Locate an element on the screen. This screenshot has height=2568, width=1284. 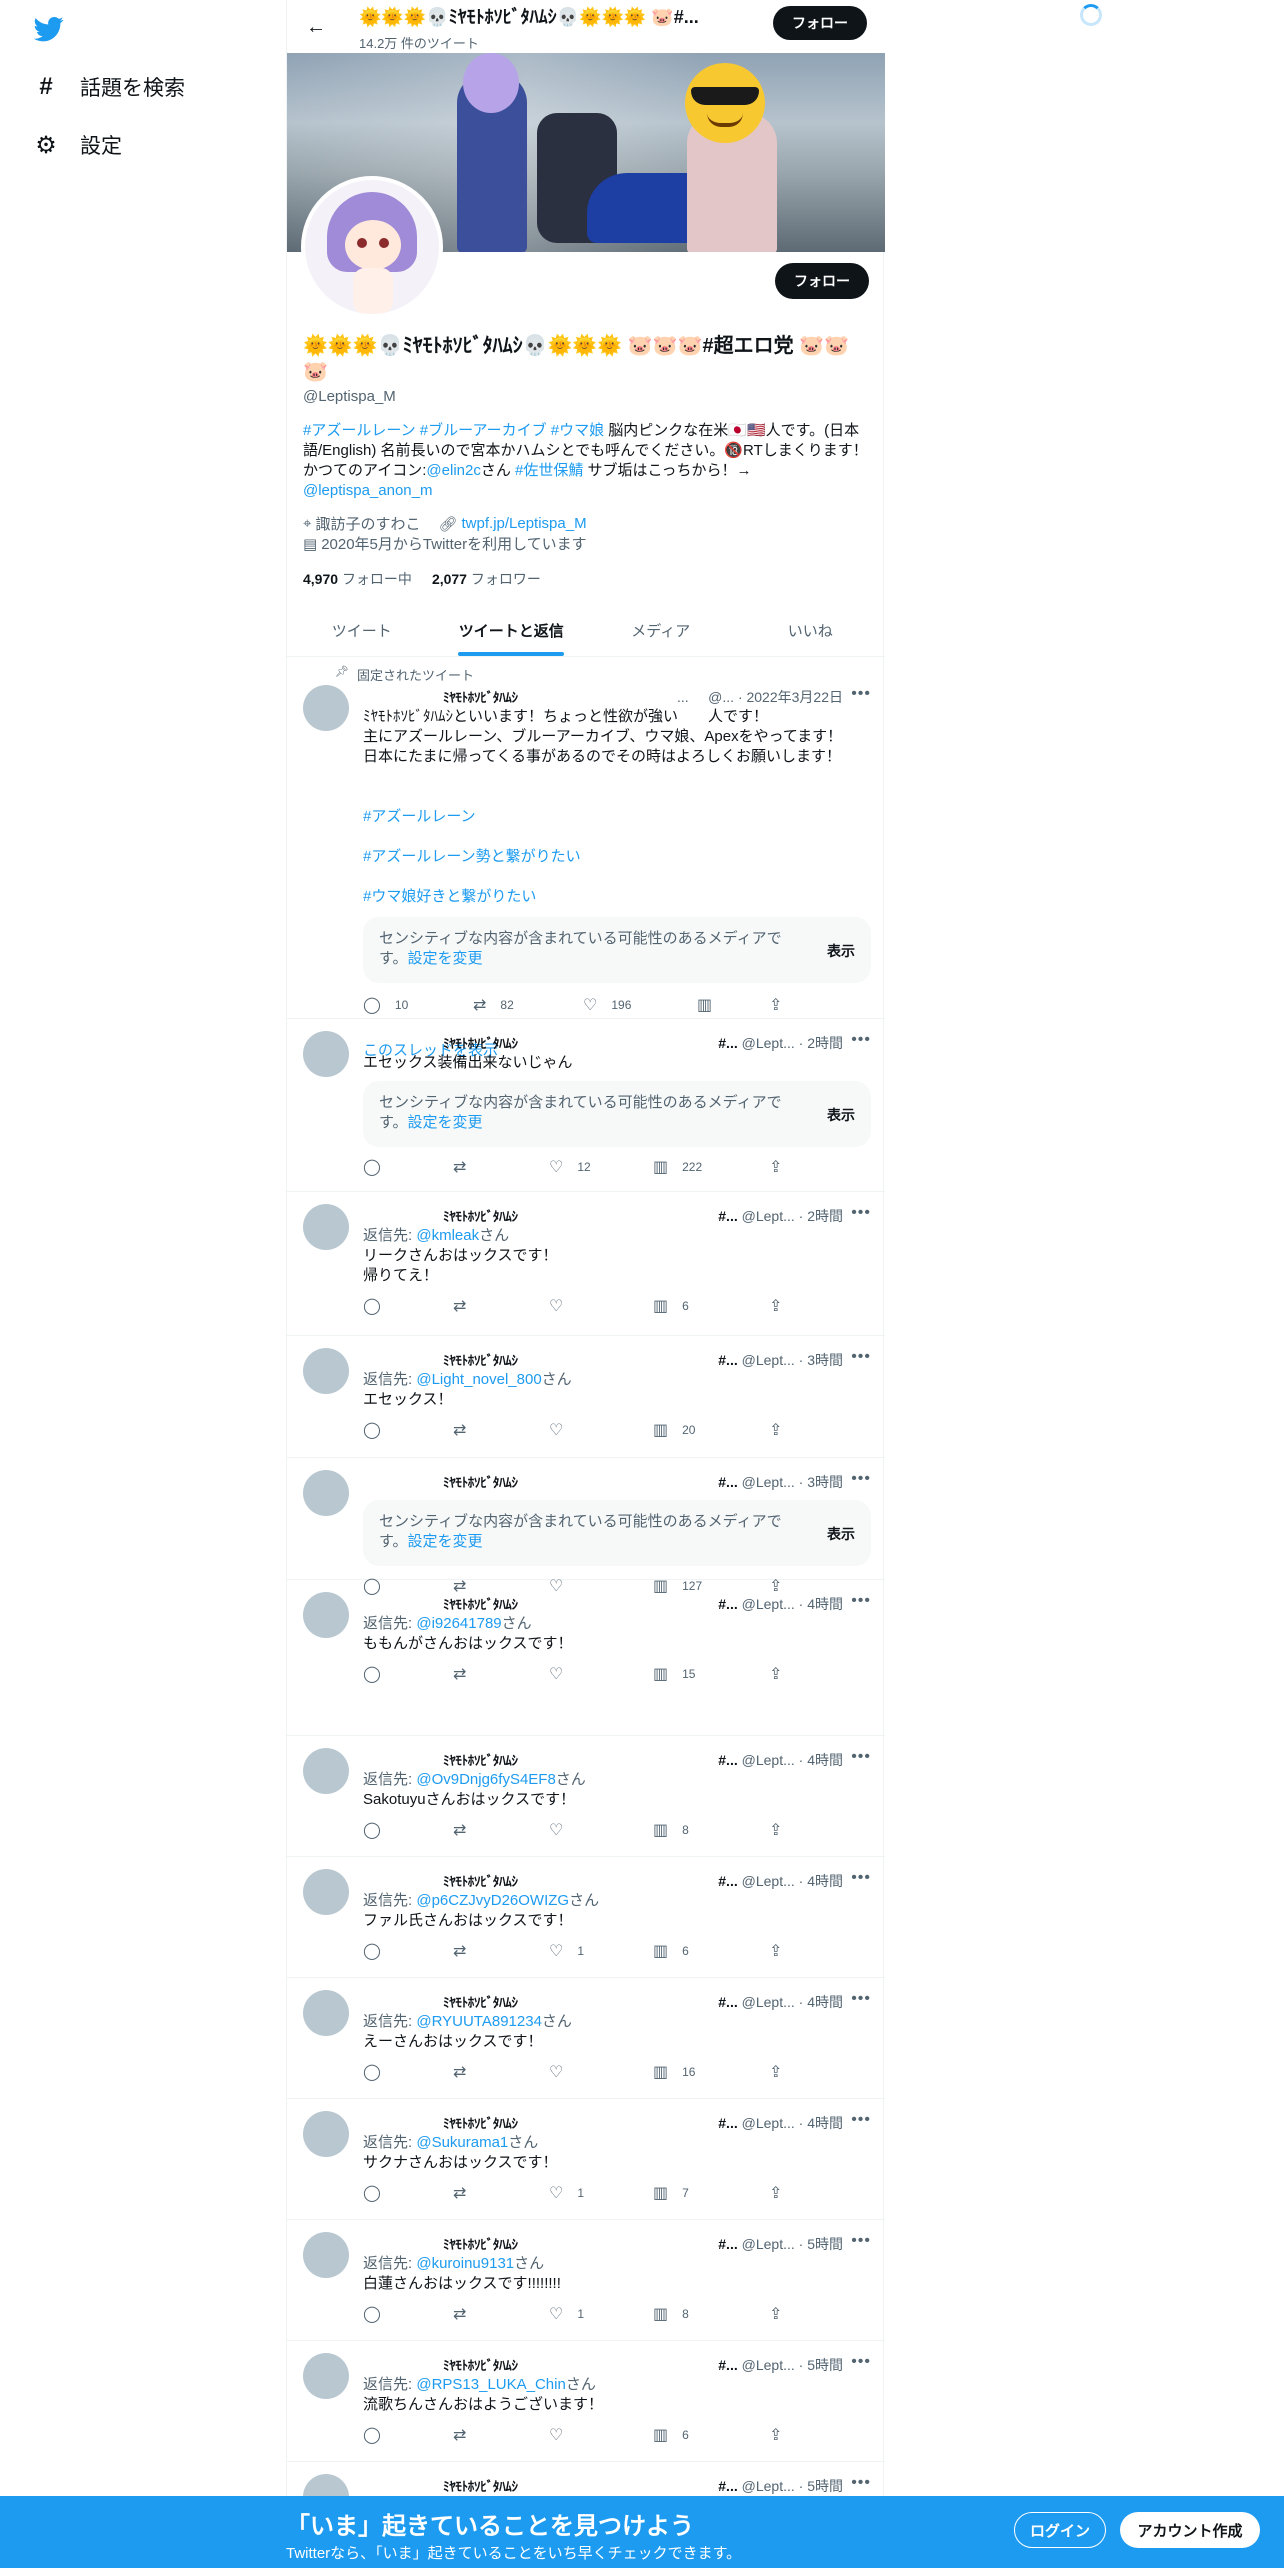
views-button: ▥ 20 is located at coordinates (674, 1430).